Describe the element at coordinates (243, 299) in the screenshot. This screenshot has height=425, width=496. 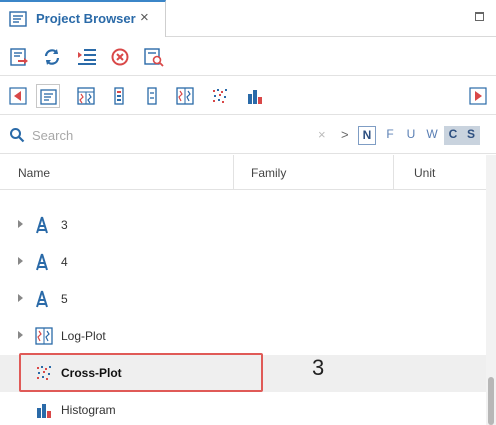
I see `tree-item: 5` at that location.